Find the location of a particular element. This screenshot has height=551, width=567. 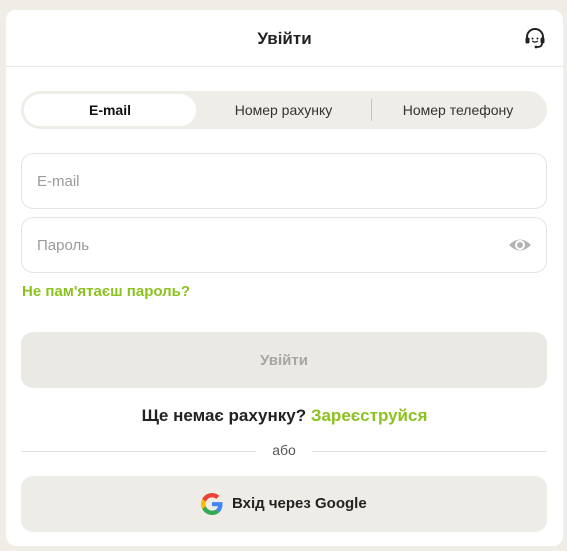

forgot-password-link: Не пам'ятаєш пароль? is located at coordinates (106, 291).